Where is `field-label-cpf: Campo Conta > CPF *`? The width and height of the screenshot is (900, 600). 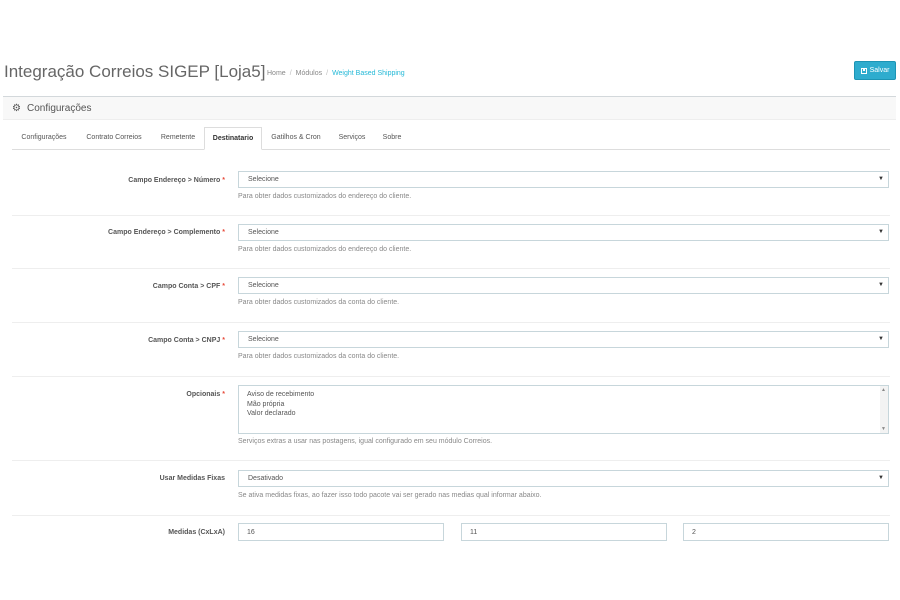
field-label-cpf: Campo Conta > CPF * is located at coordinates (188, 286).